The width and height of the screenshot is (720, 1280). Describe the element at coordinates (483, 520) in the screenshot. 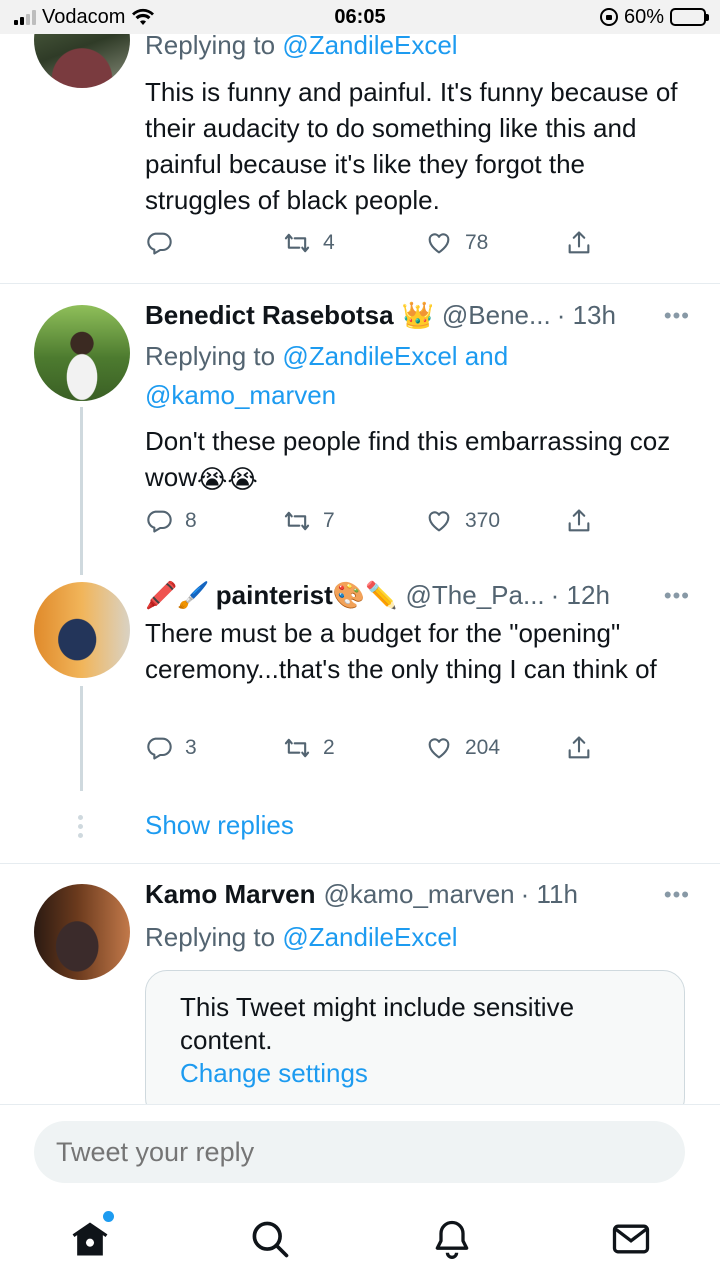

I see `like-count: 370` at that location.